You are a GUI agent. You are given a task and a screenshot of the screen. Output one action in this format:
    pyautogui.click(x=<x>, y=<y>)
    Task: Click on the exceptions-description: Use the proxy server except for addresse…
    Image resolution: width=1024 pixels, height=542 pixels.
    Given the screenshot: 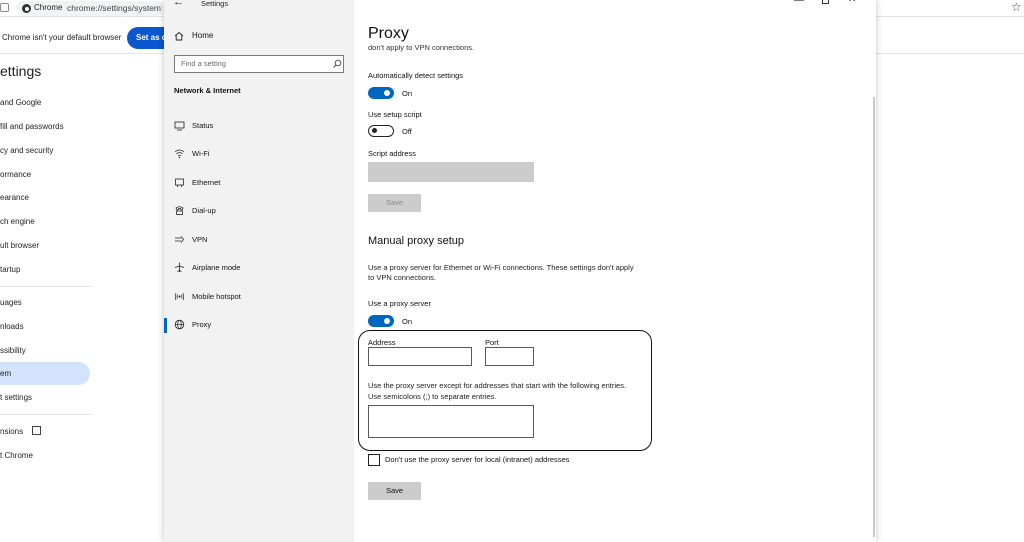 What is the action you would take?
    pyautogui.click(x=497, y=391)
    